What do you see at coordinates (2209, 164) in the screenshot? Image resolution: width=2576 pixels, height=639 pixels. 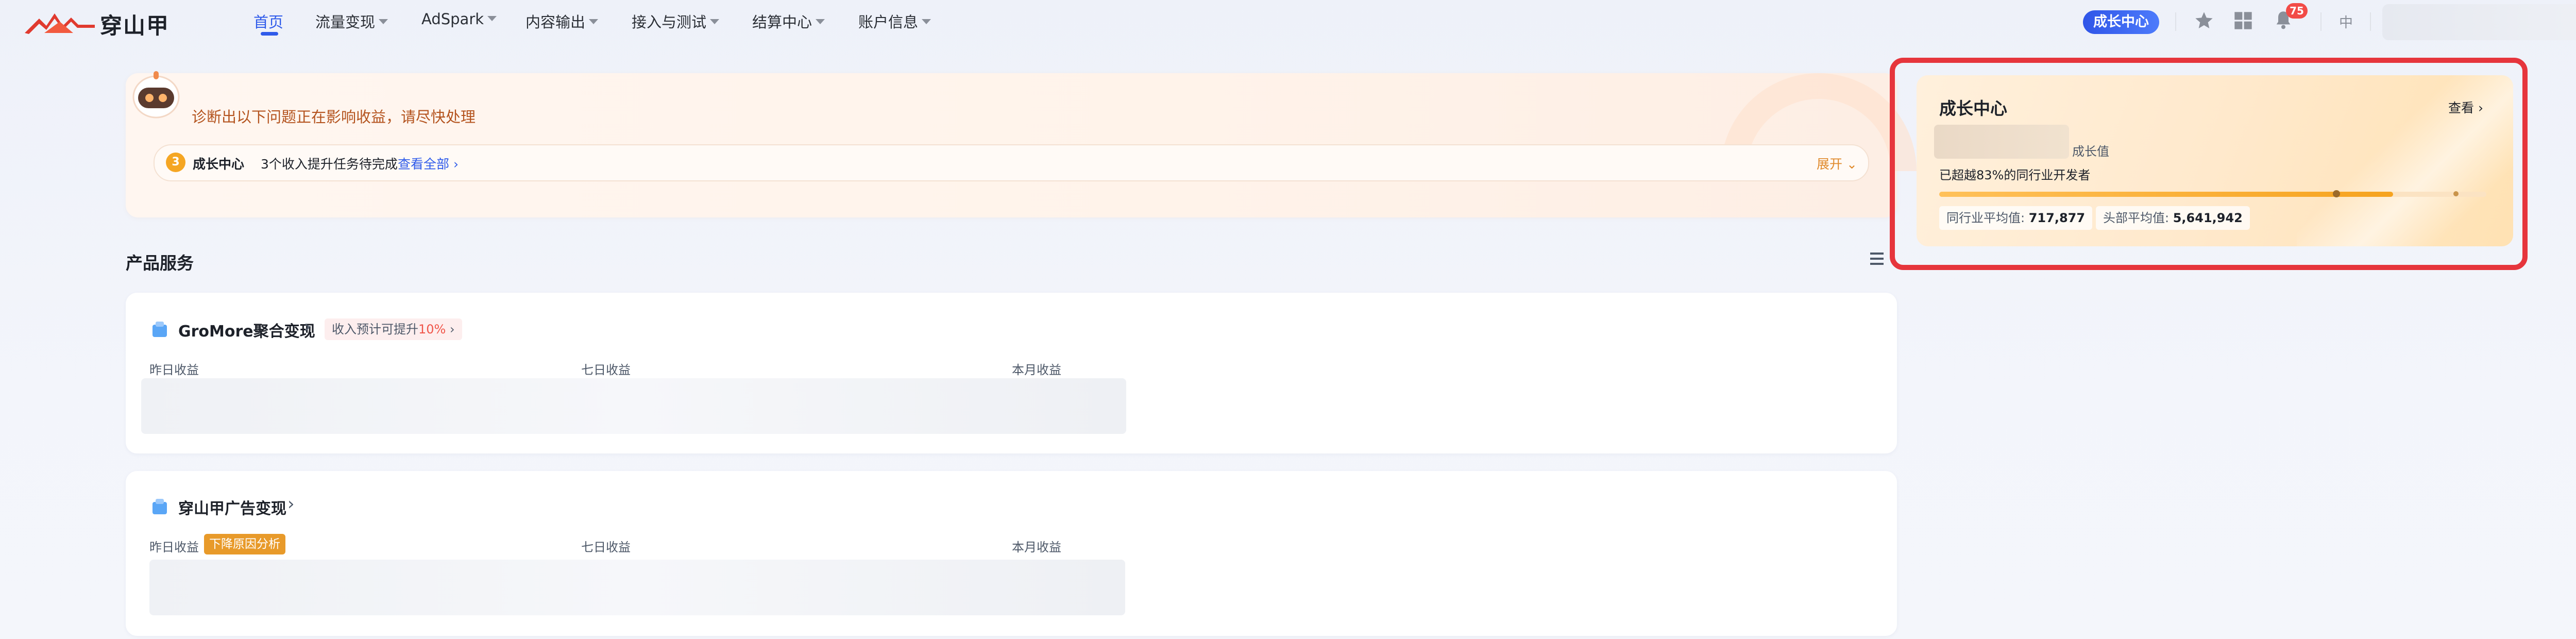 I see `highlight-frame` at bounding box center [2209, 164].